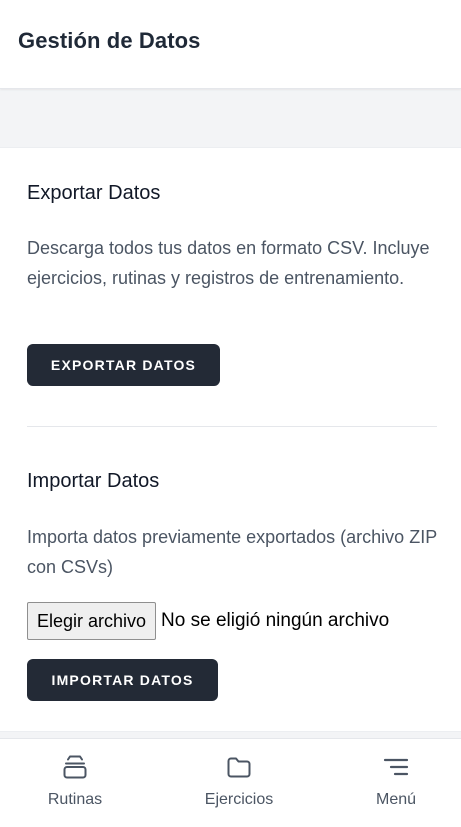 The height and width of the screenshot is (827, 461). I want to click on page-title: Gestión de Datos, so click(109, 40).